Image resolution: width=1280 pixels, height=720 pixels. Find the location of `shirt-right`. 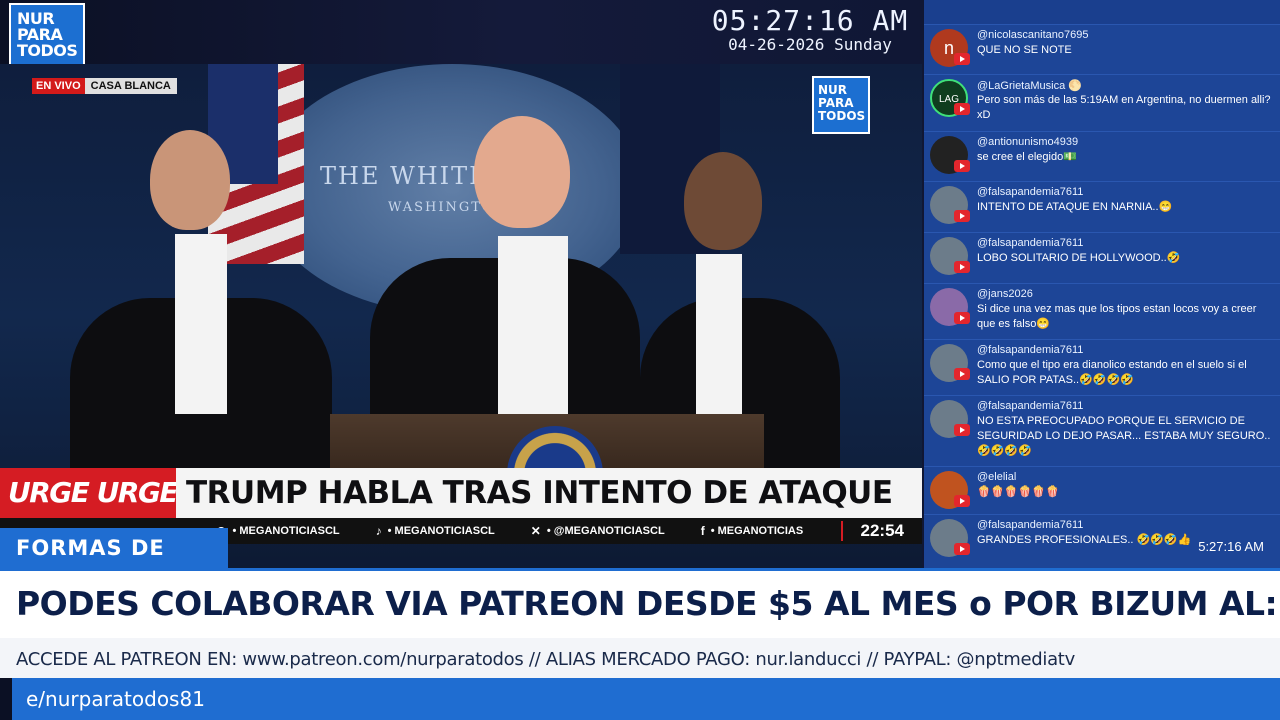

shirt-right is located at coordinates (719, 334).